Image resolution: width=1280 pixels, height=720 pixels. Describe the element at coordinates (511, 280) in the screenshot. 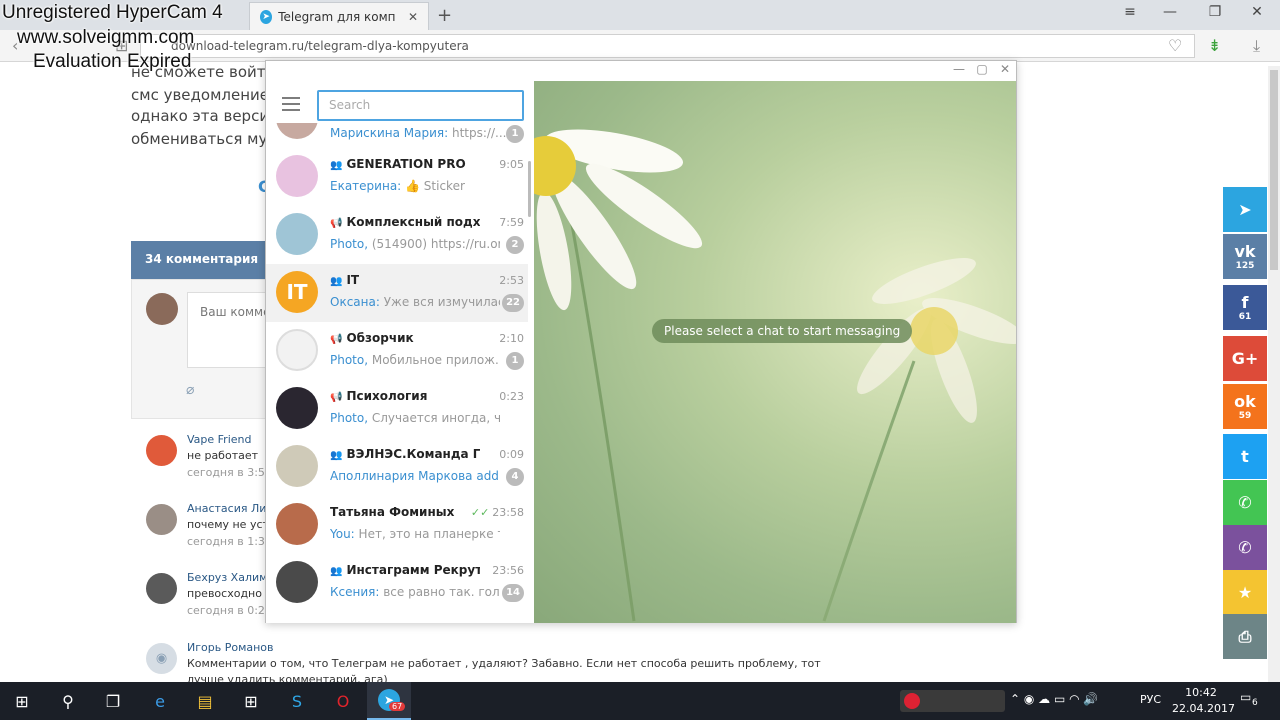

I see `chat-time: 2:53` at that location.